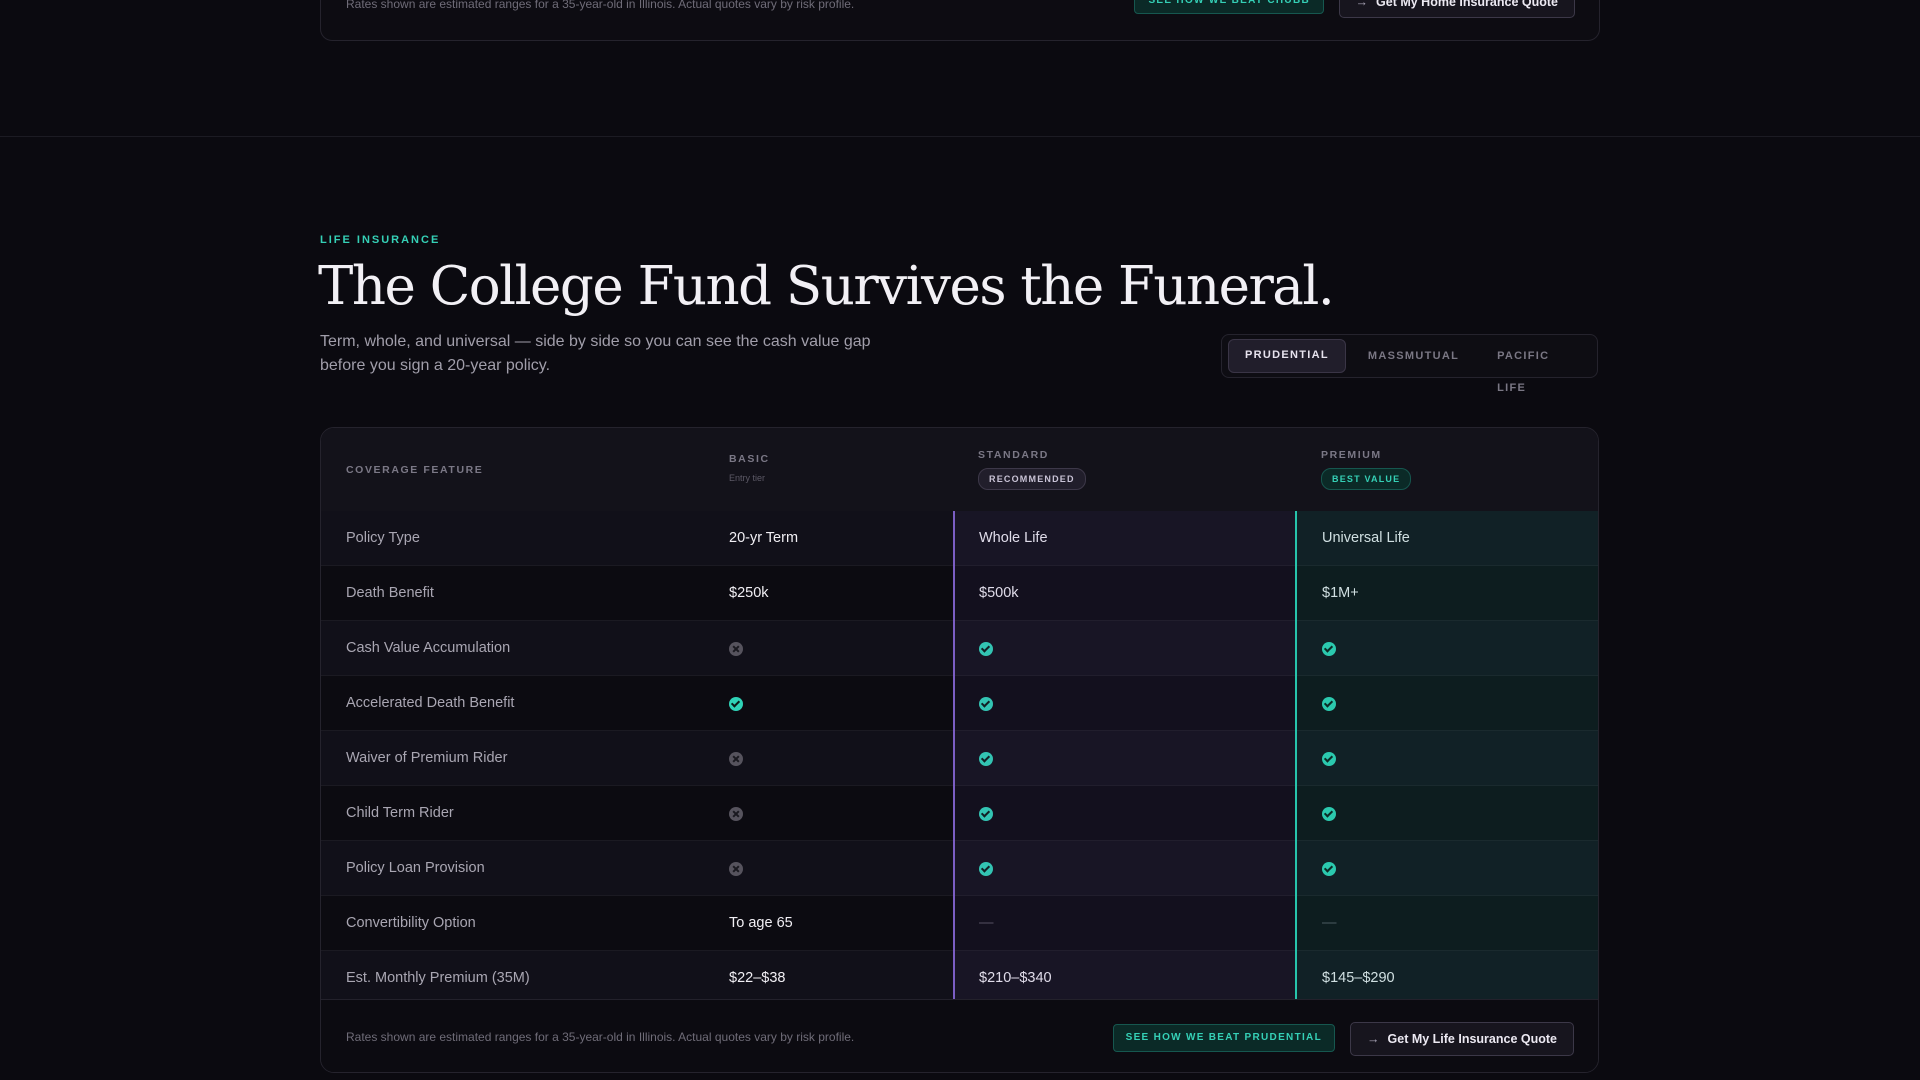 The width and height of the screenshot is (1920, 1080). I want to click on basic-value: $250k, so click(749, 593).